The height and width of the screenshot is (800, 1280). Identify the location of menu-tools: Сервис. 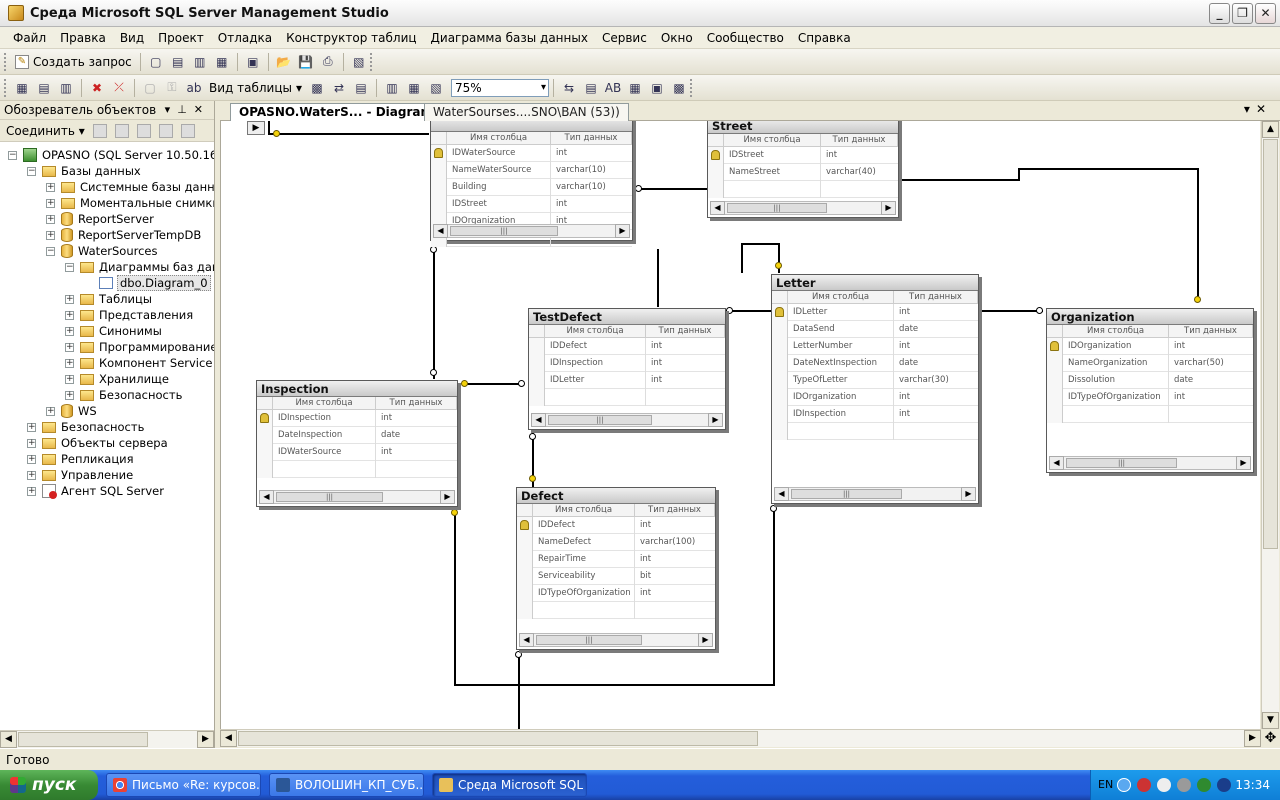
(624, 38).